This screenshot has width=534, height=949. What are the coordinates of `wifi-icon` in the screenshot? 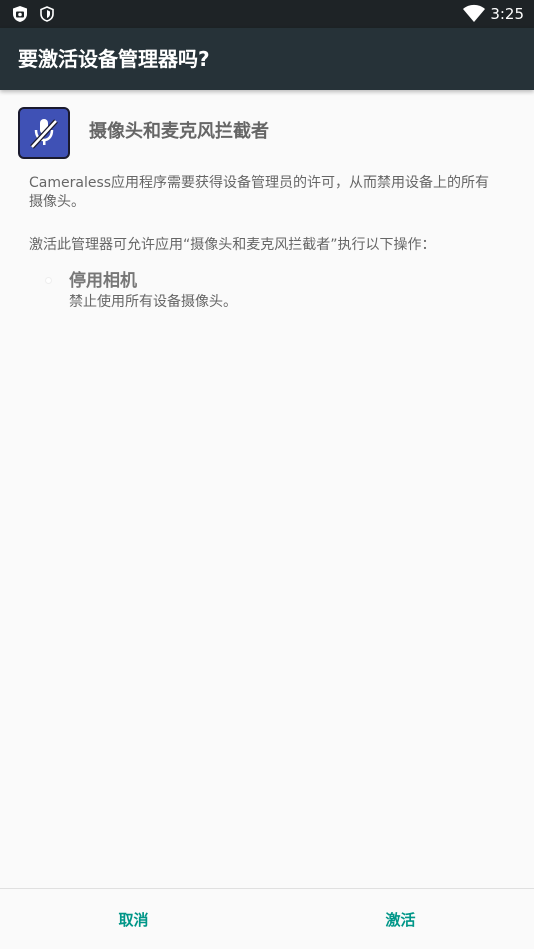 It's located at (474, 14).